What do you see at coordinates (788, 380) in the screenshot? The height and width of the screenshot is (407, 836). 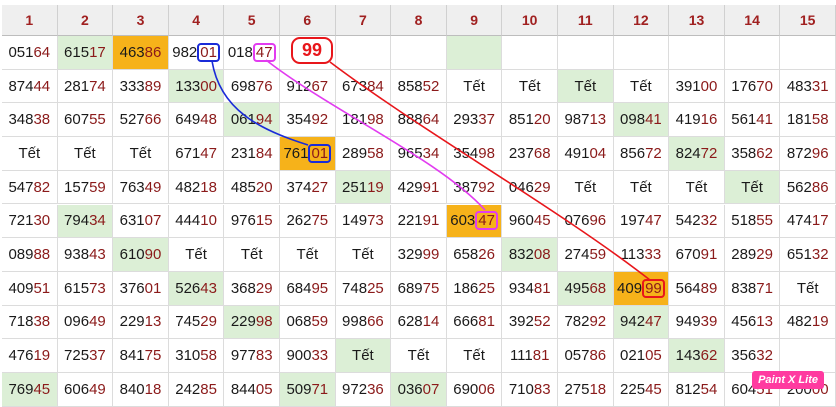 I see `paint-x-lite-watermark: Paint X Lite` at bounding box center [788, 380].